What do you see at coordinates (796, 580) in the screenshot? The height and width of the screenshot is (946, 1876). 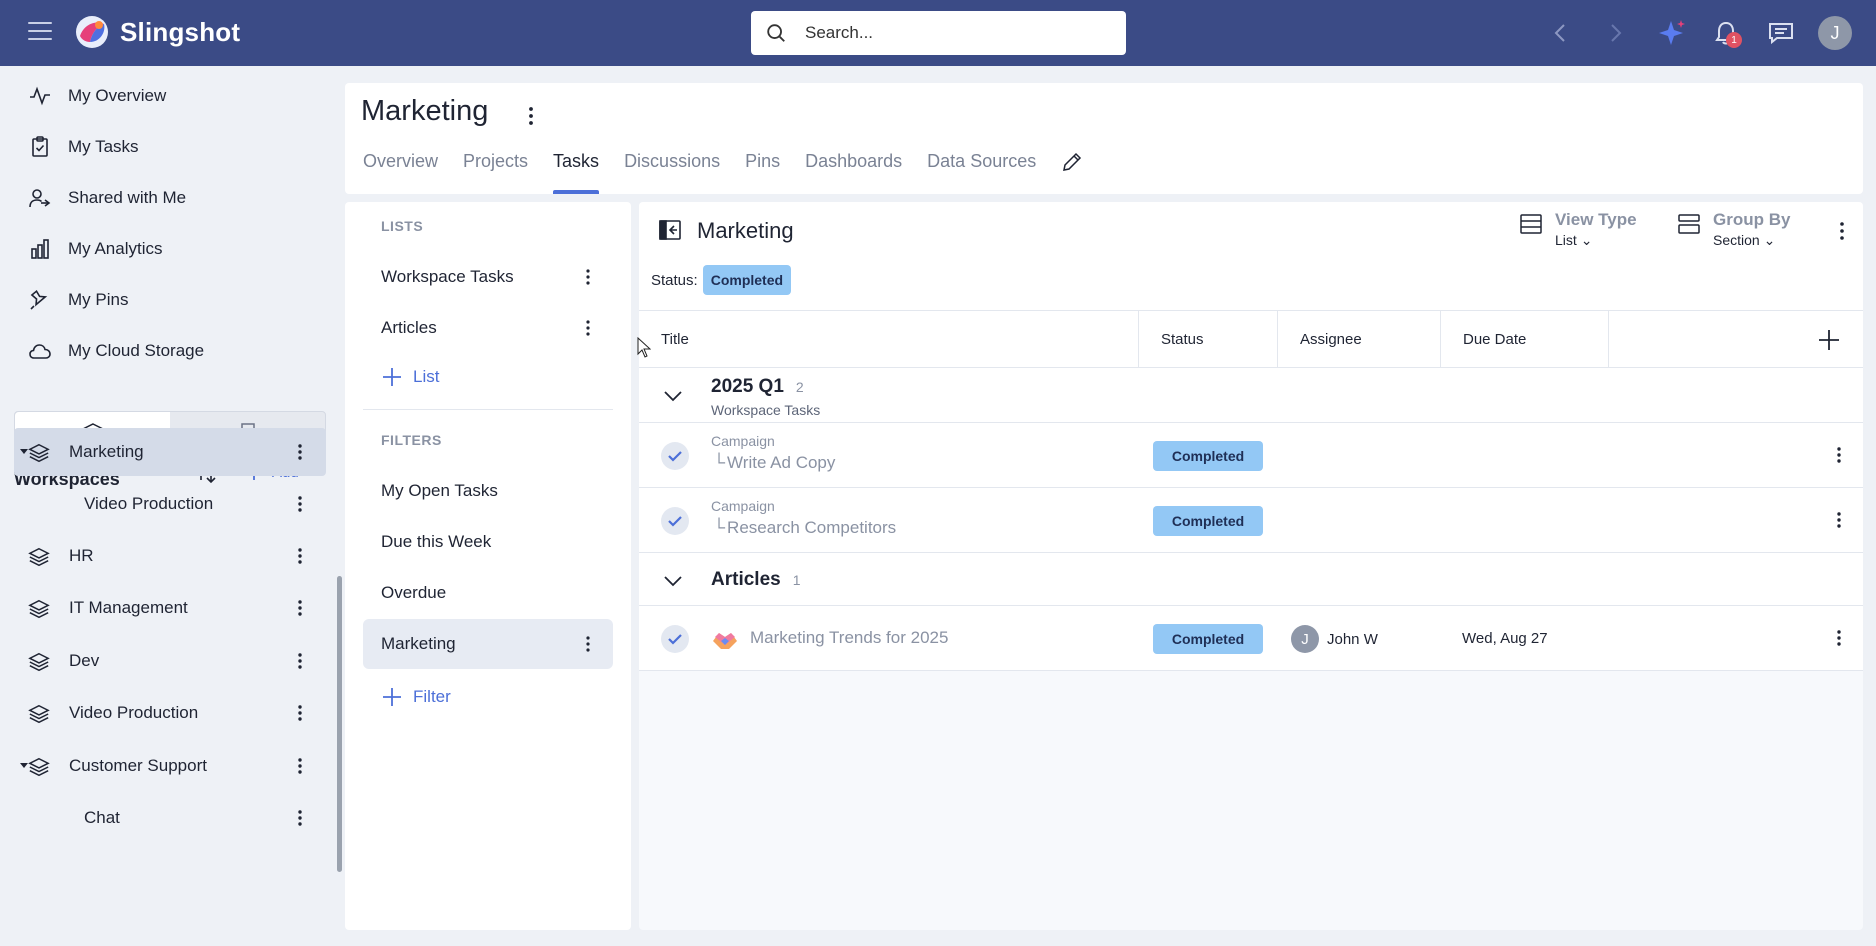 I see `group-count: 1` at bounding box center [796, 580].